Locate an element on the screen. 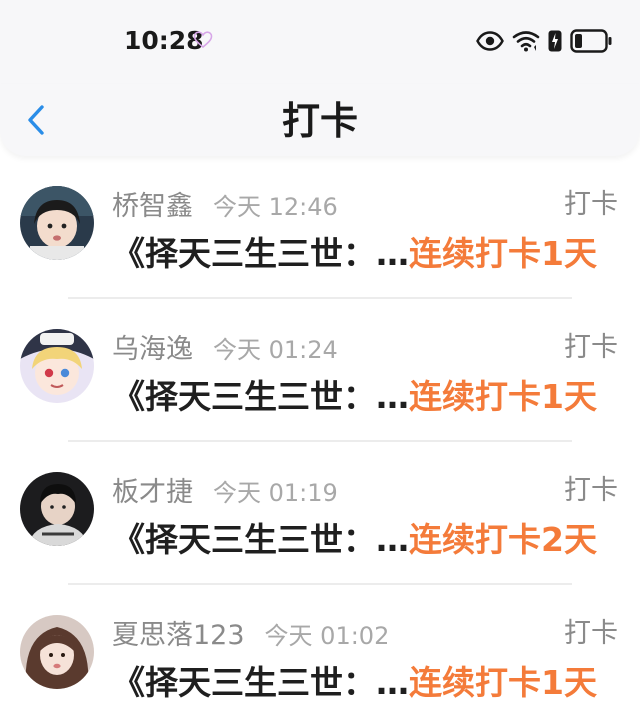  checkin-content: 《择天三生三世：…连续打卡2天 is located at coordinates (368, 540).